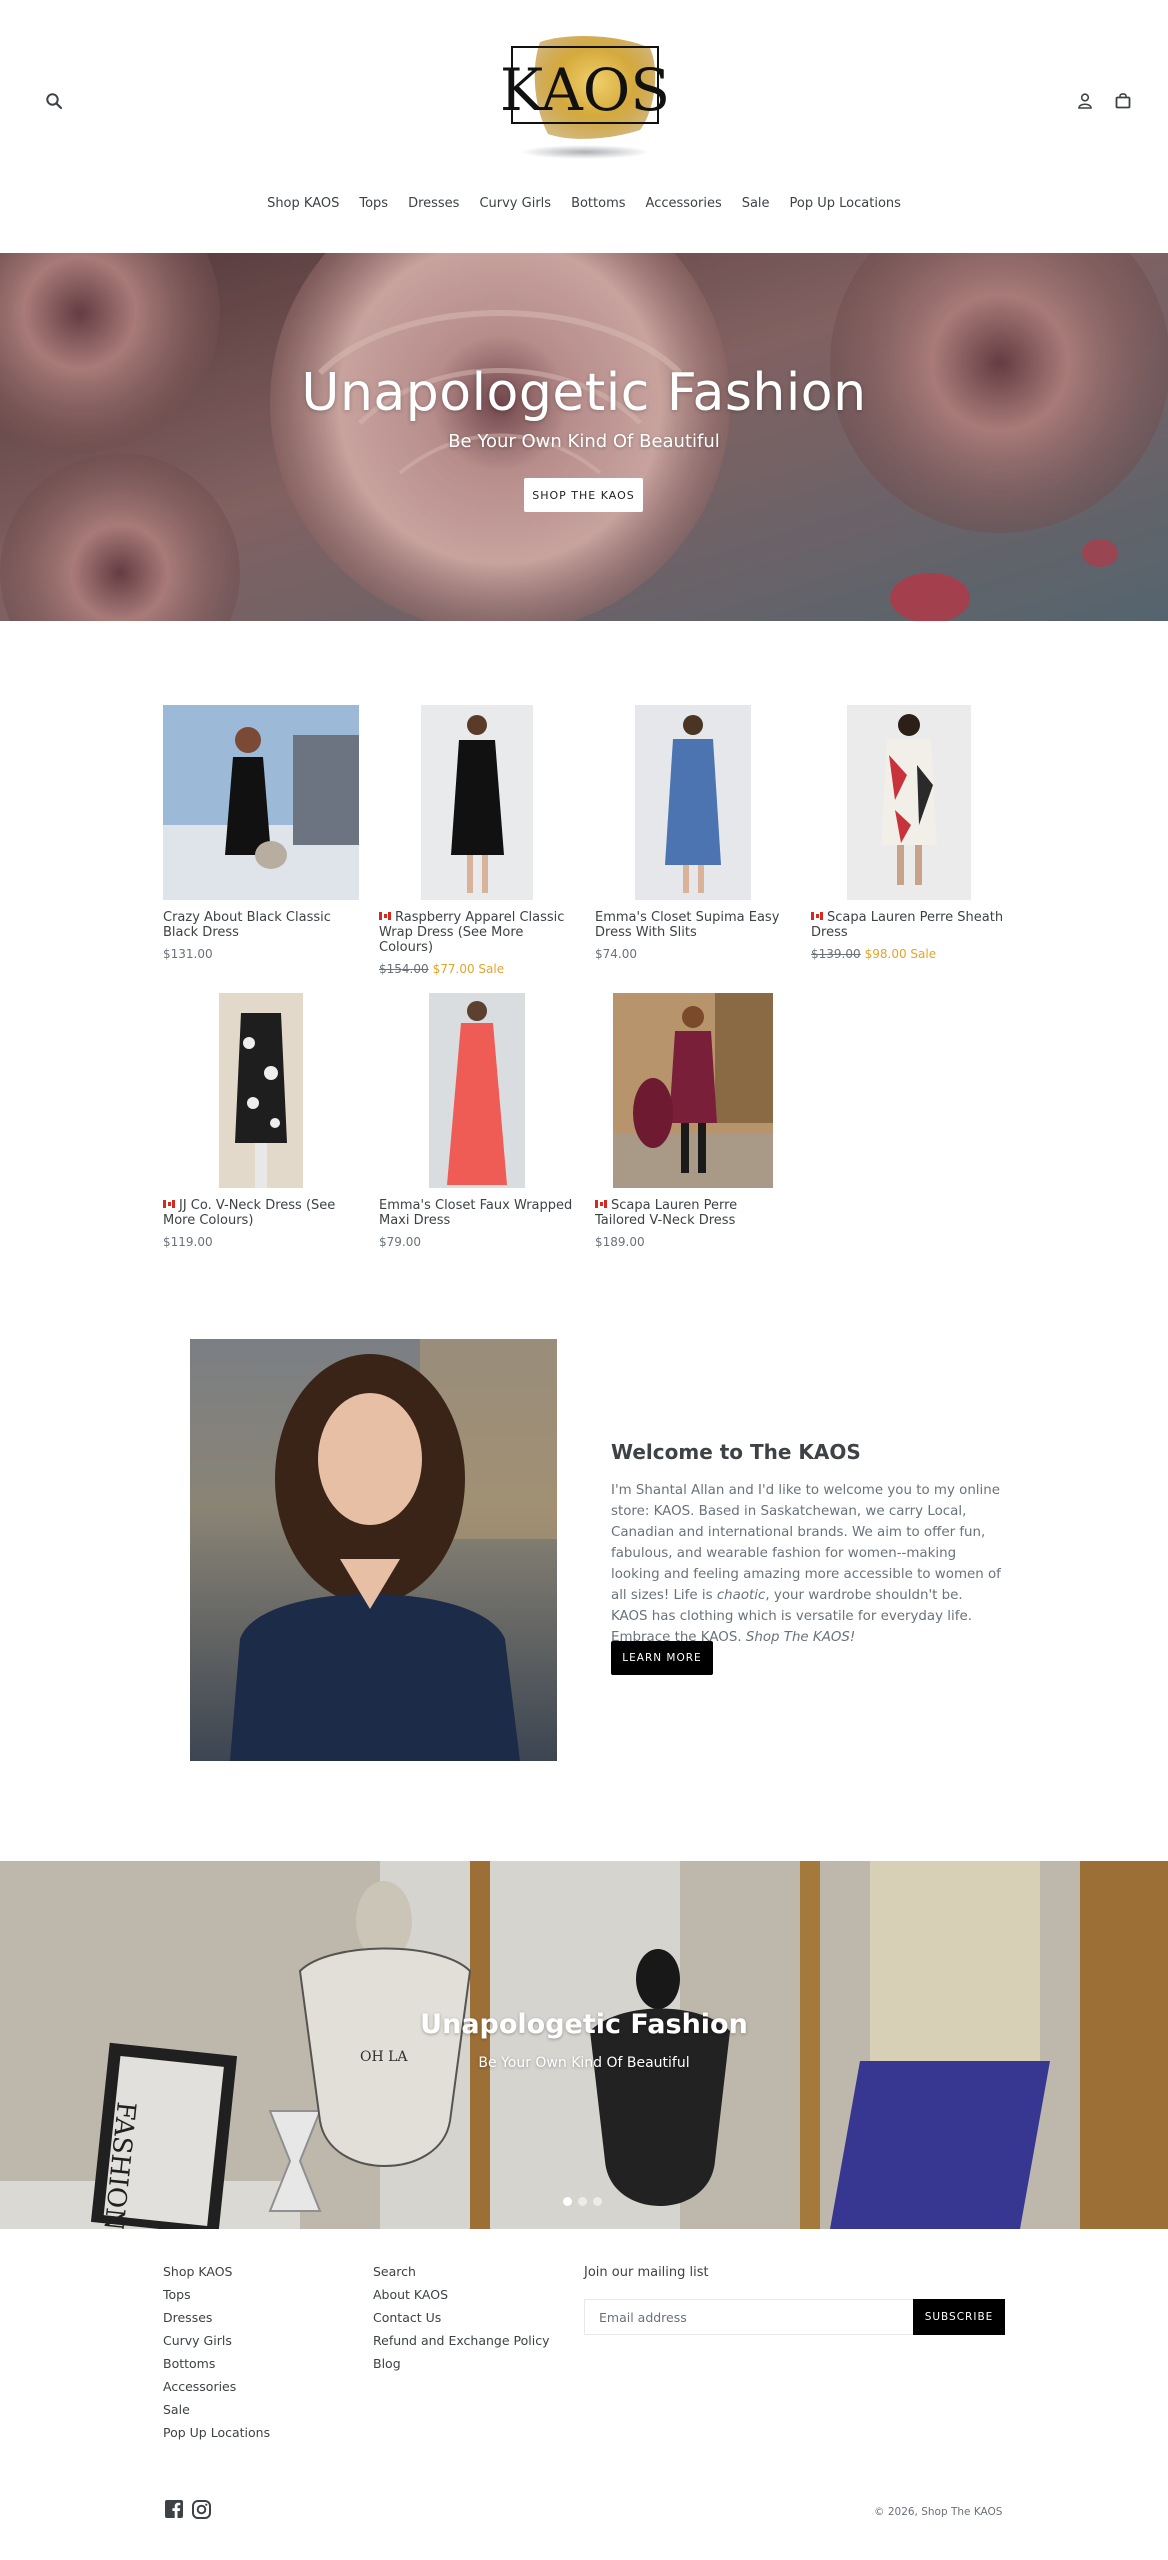 Image resolution: width=1168 pixels, height=2560 pixels. I want to click on subscribe-button: SUBSCRIBE, so click(959, 2317).